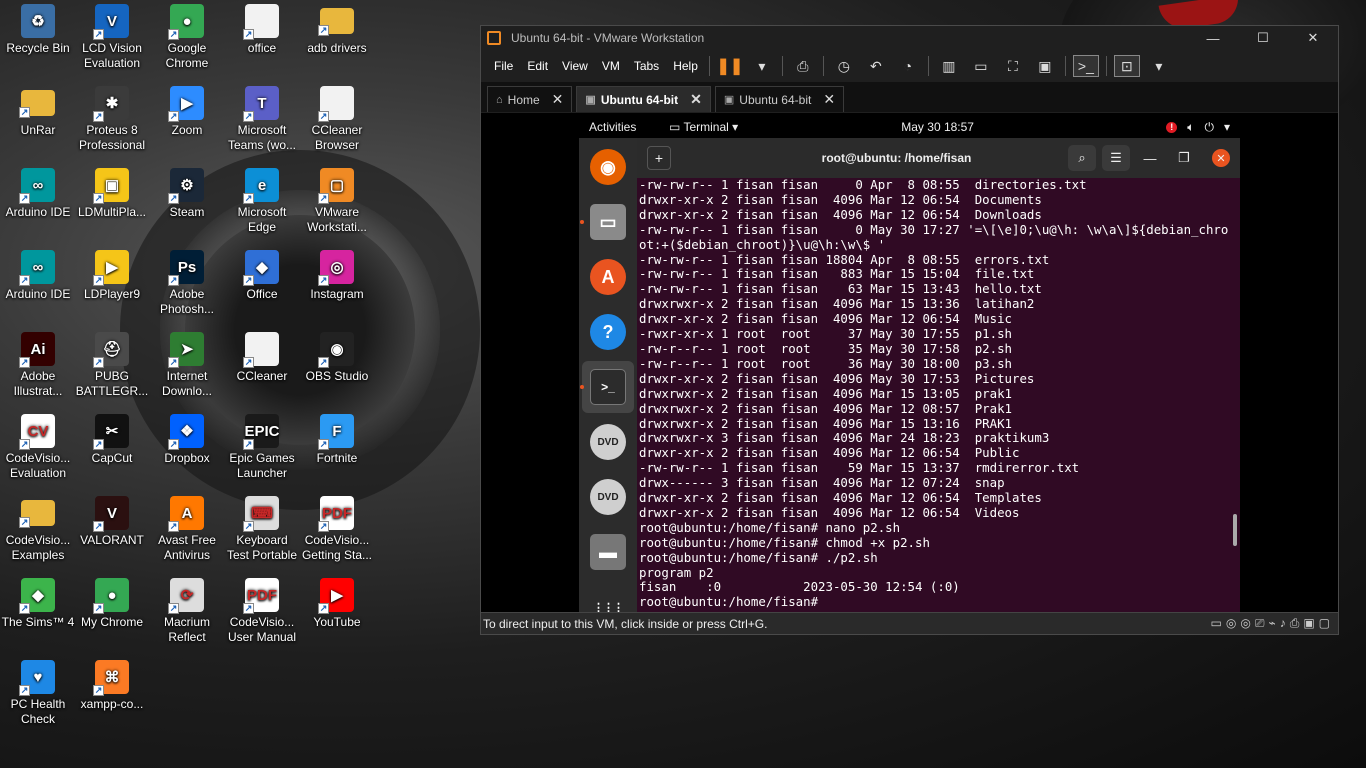 This screenshot has width=1366, height=768. I want to click on desktop-icon: ↗ office, so click(262, 28).